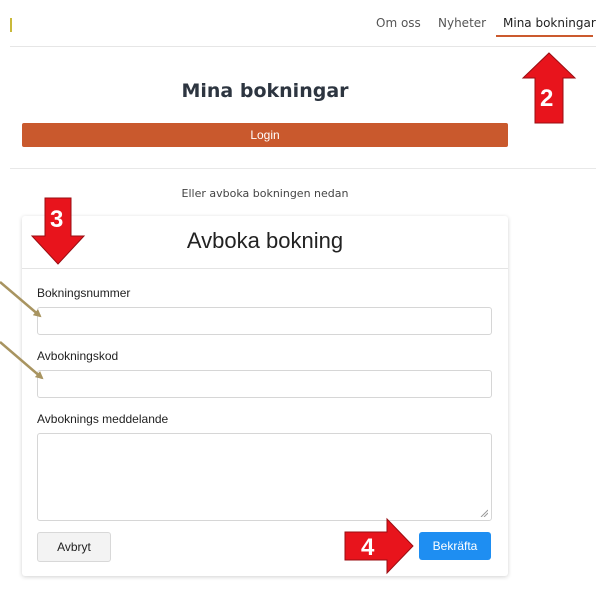 Image resolution: width=596 pixels, height=589 pixels. What do you see at coordinates (21, 299) in the screenshot?
I see `pointer-arrow-booking-number` at bounding box center [21, 299].